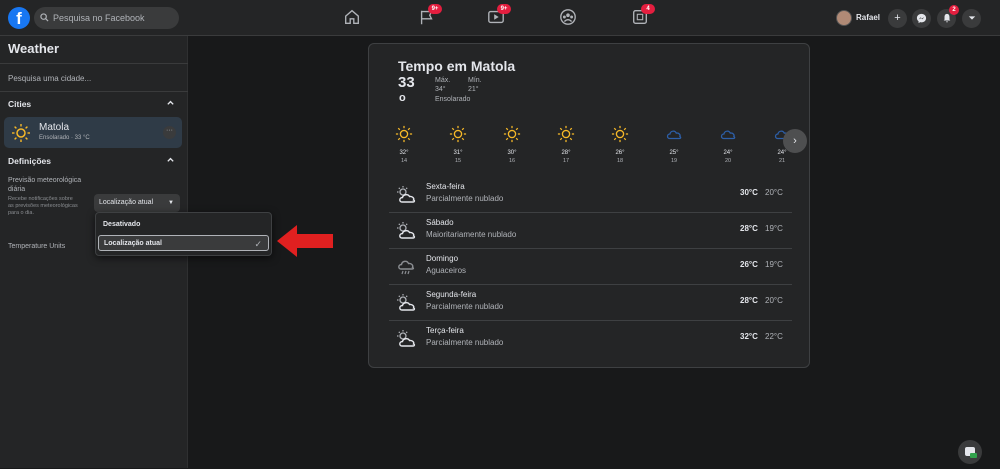 The height and width of the screenshot is (469, 1000). I want to click on sidebar-title: Weather, so click(34, 48).